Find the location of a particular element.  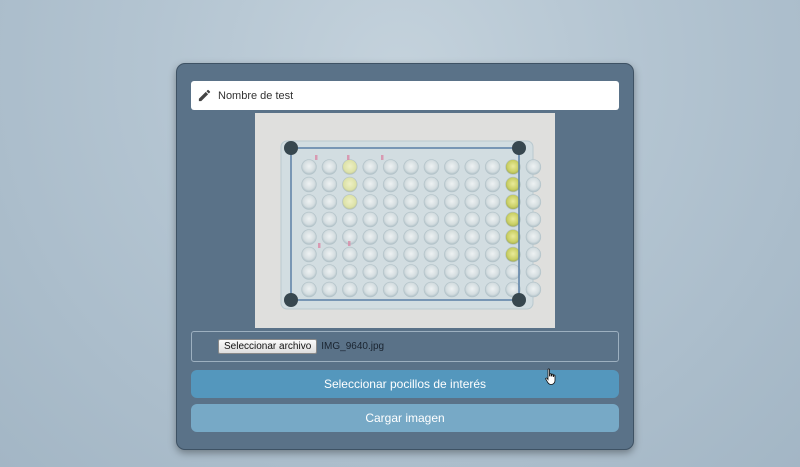

test-name-field is located at coordinates (405, 95).